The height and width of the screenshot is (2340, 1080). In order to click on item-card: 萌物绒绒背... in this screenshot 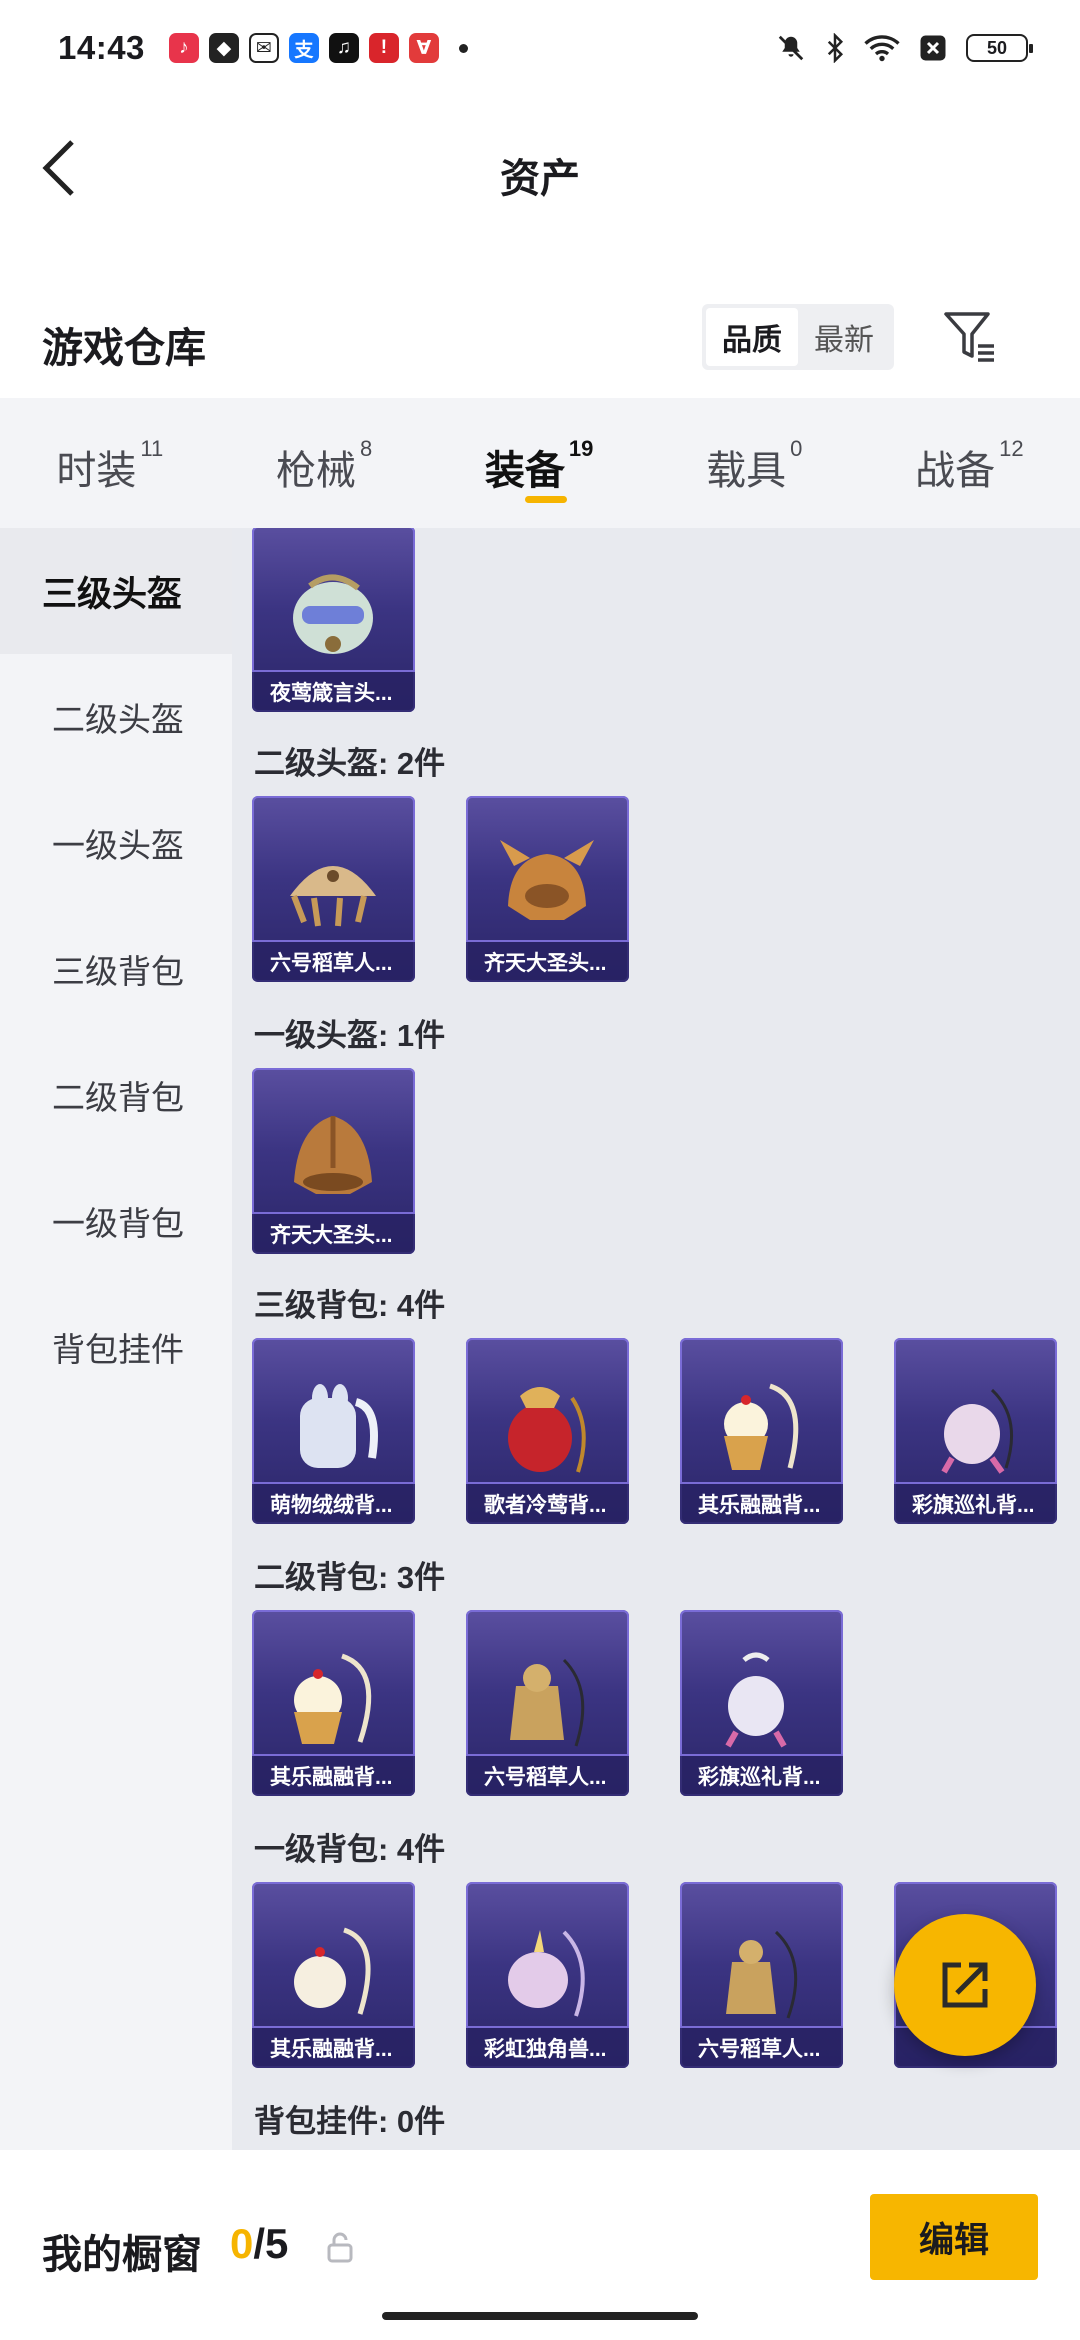, I will do `click(333, 1431)`.